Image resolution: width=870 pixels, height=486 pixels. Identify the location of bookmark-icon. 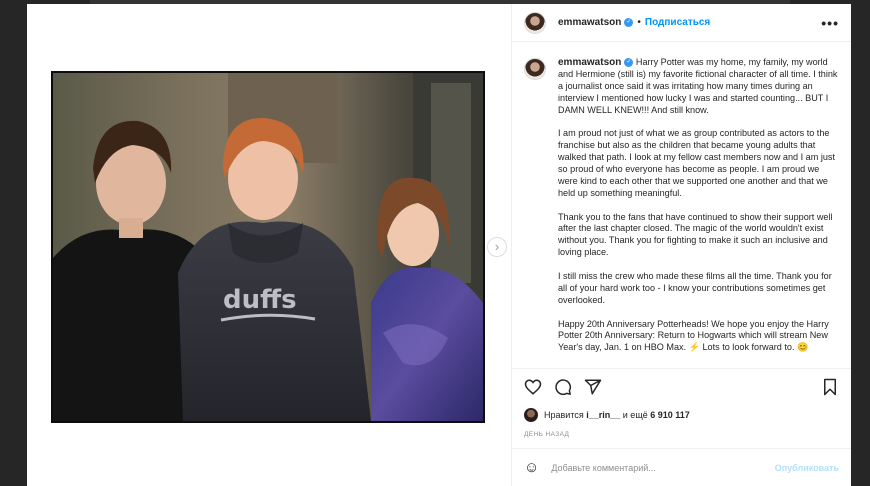
(830, 387).